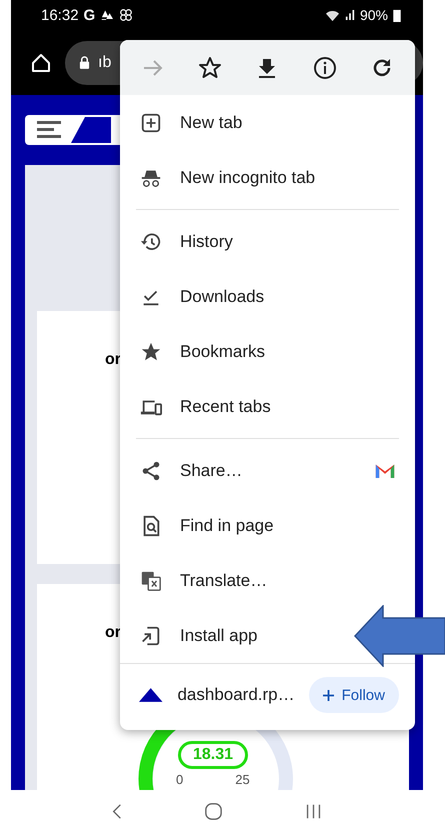  Describe the element at coordinates (242, 779) in the screenshot. I see `gauge-tick-label: 25` at that location.